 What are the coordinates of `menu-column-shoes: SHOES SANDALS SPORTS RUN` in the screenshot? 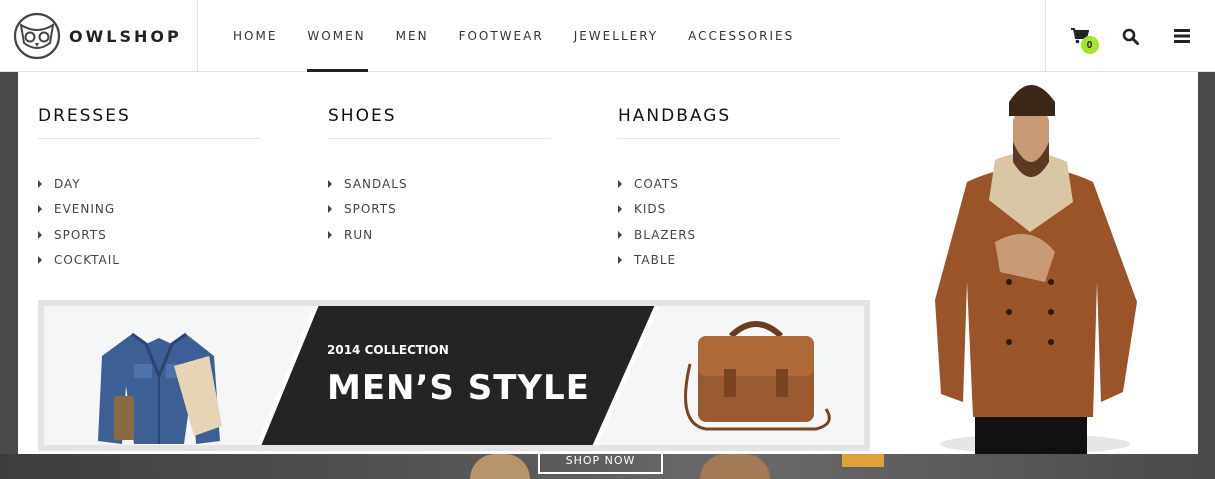 It's located at (439, 177).